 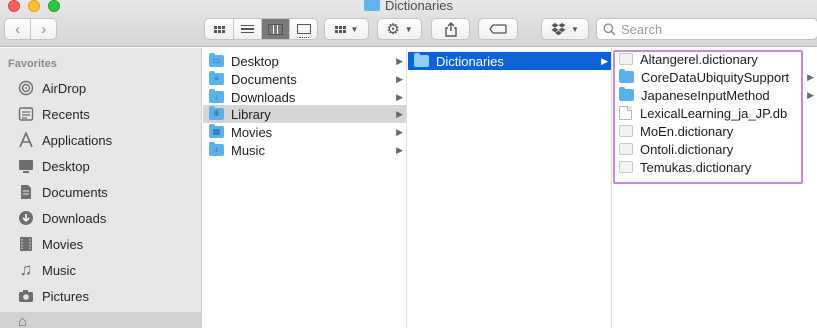 I want to click on list-item: MoEn.dictionary, so click(x=715, y=131).